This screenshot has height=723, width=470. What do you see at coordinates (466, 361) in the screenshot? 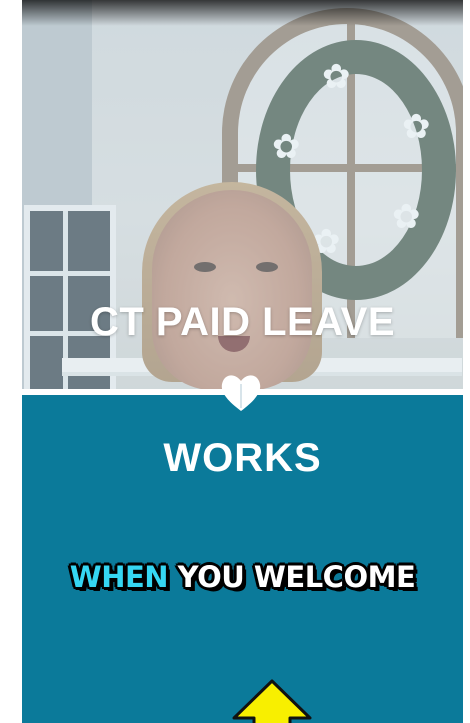
I see `page-margin` at bounding box center [466, 361].